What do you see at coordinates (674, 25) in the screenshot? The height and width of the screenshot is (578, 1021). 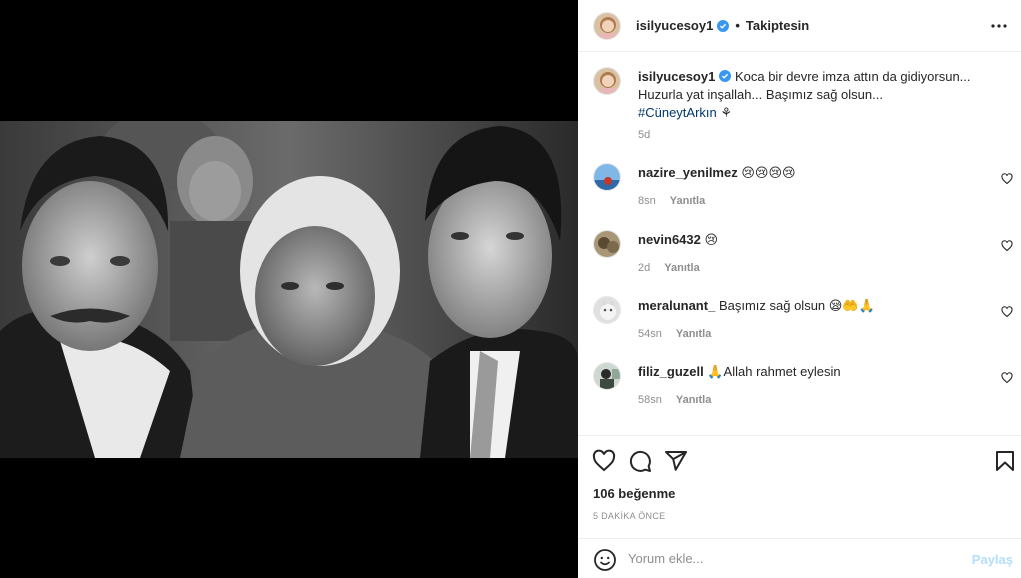 I see `author-username: isilyucesoy1` at bounding box center [674, 25].